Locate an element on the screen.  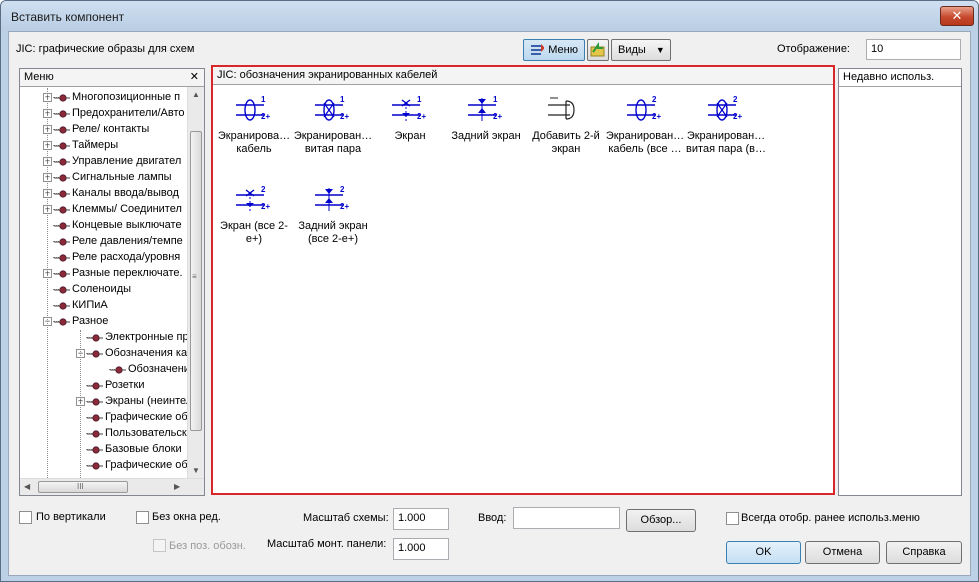
input-field is located at coordinates (566, 518).